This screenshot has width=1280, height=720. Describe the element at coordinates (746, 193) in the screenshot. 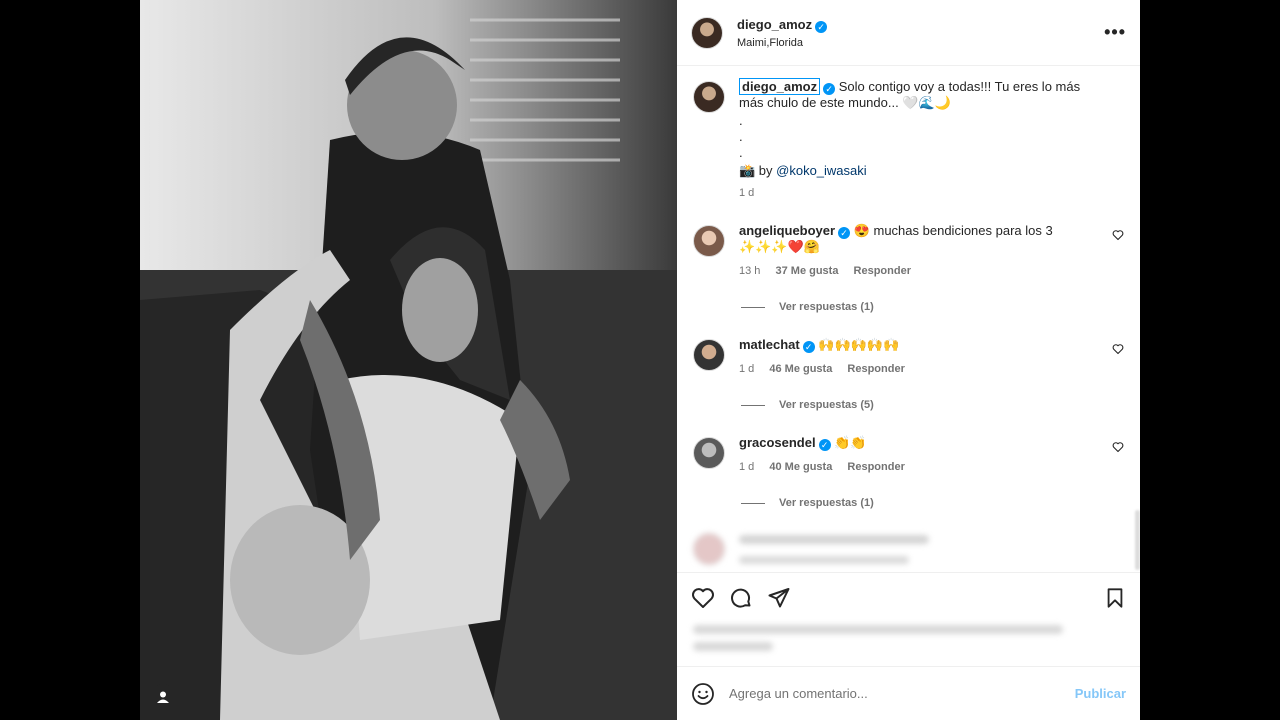

I see `caption-time: 1 d` at that location.